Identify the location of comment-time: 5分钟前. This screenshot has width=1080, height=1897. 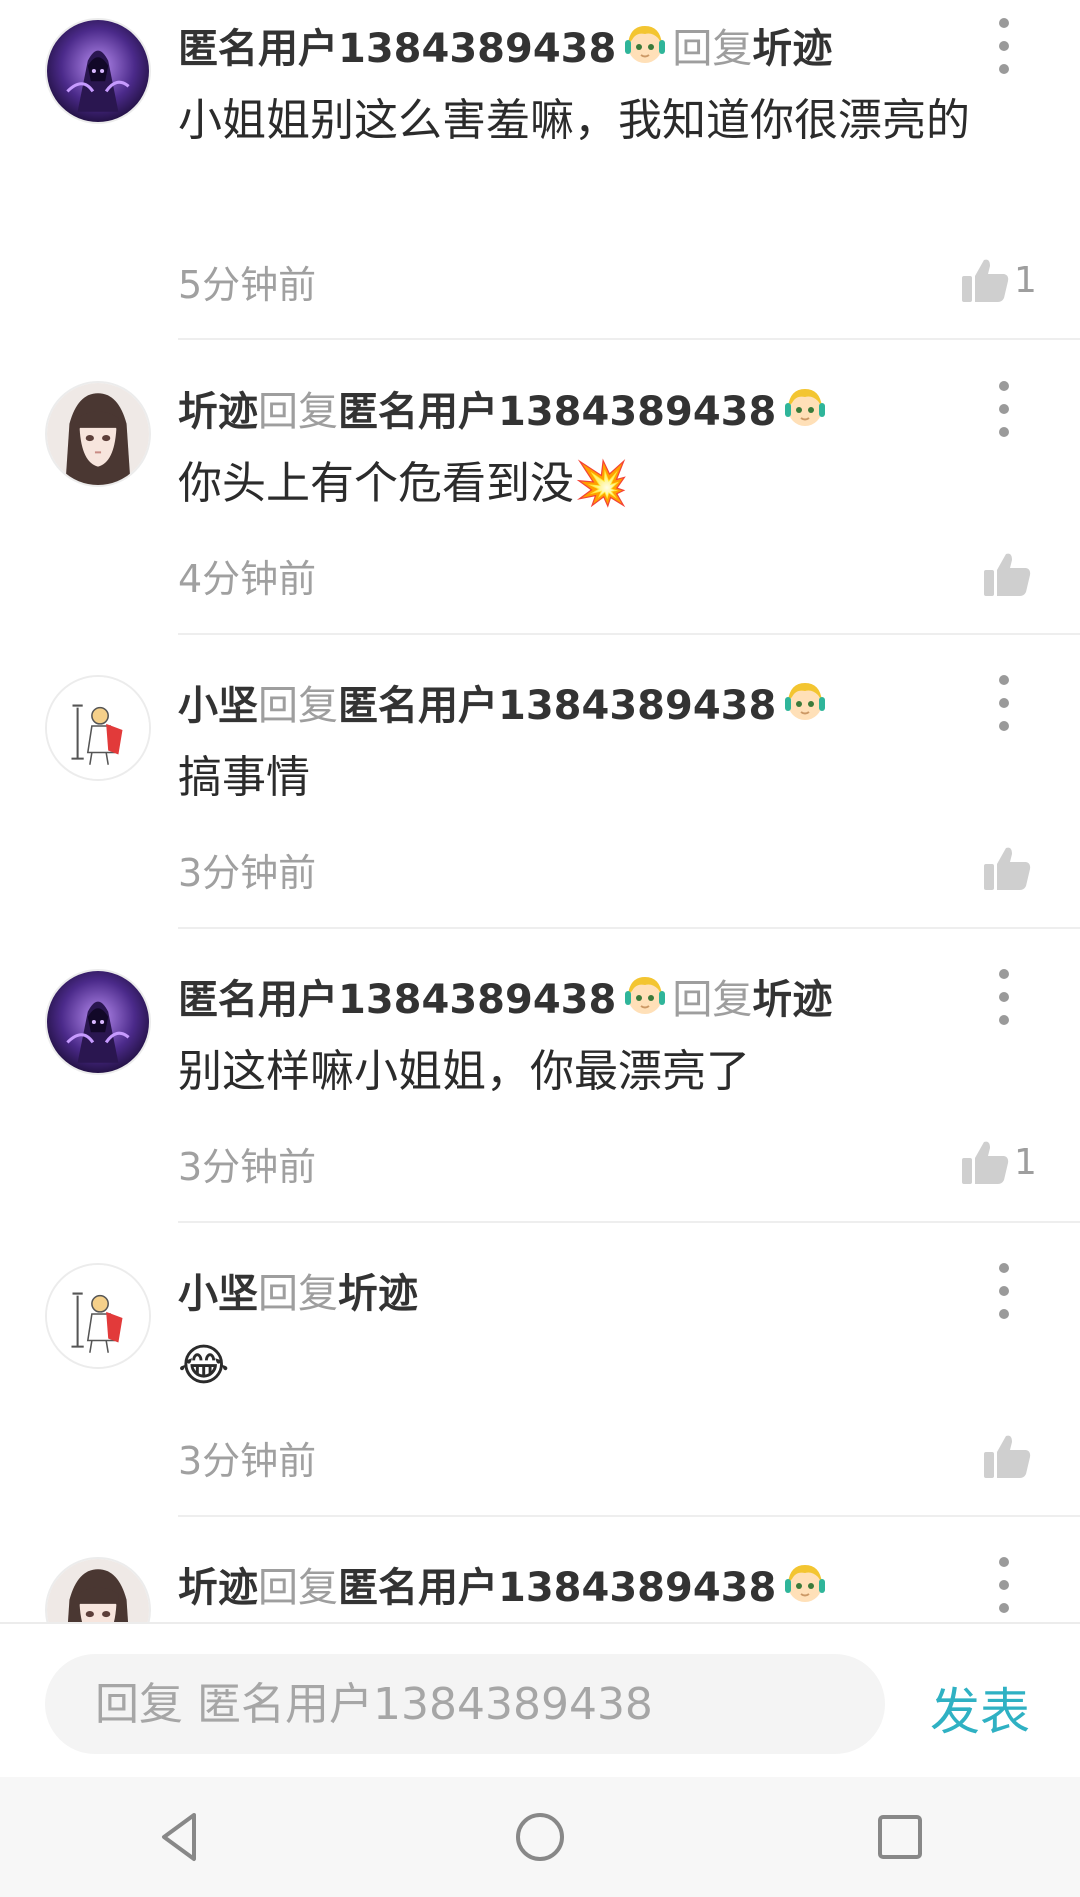
(247, 285).